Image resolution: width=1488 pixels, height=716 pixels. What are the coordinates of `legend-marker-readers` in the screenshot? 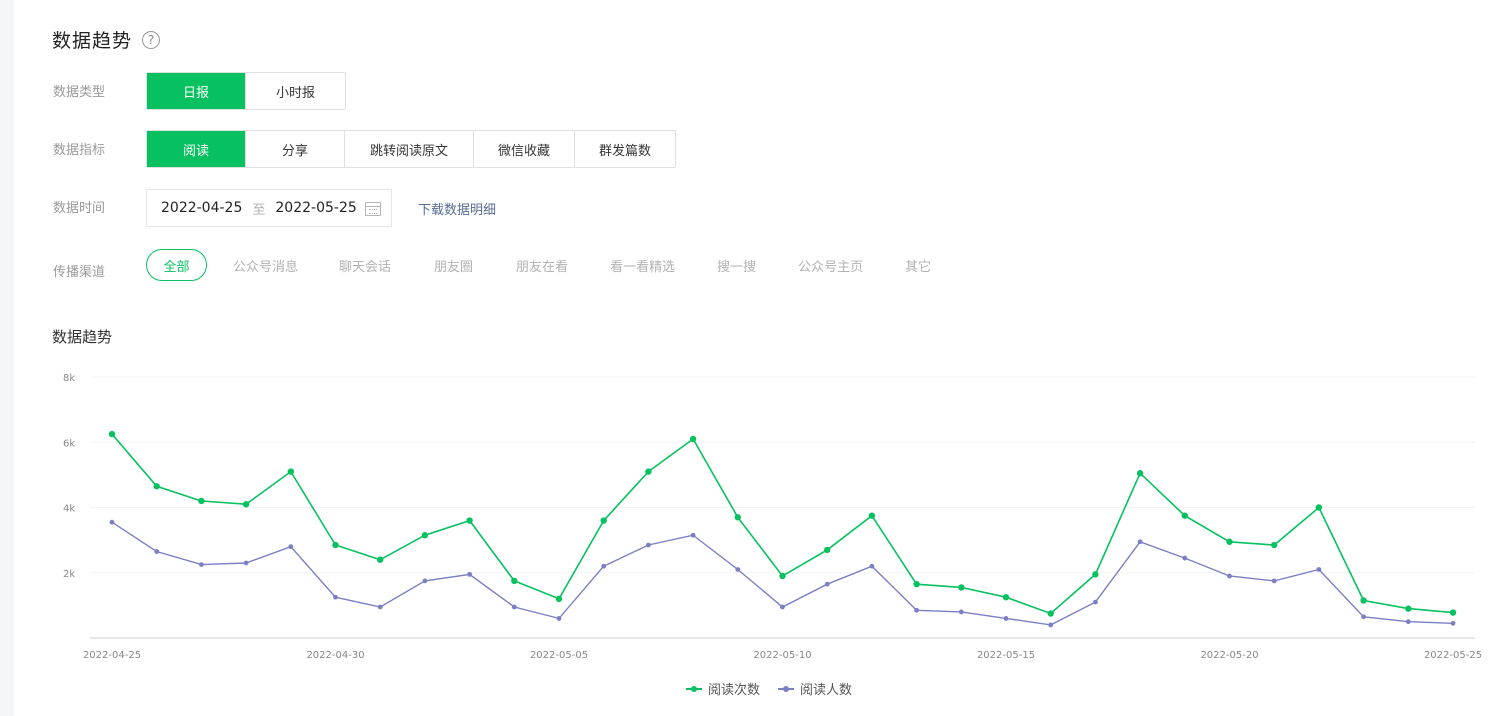 It's located at (786, 688).